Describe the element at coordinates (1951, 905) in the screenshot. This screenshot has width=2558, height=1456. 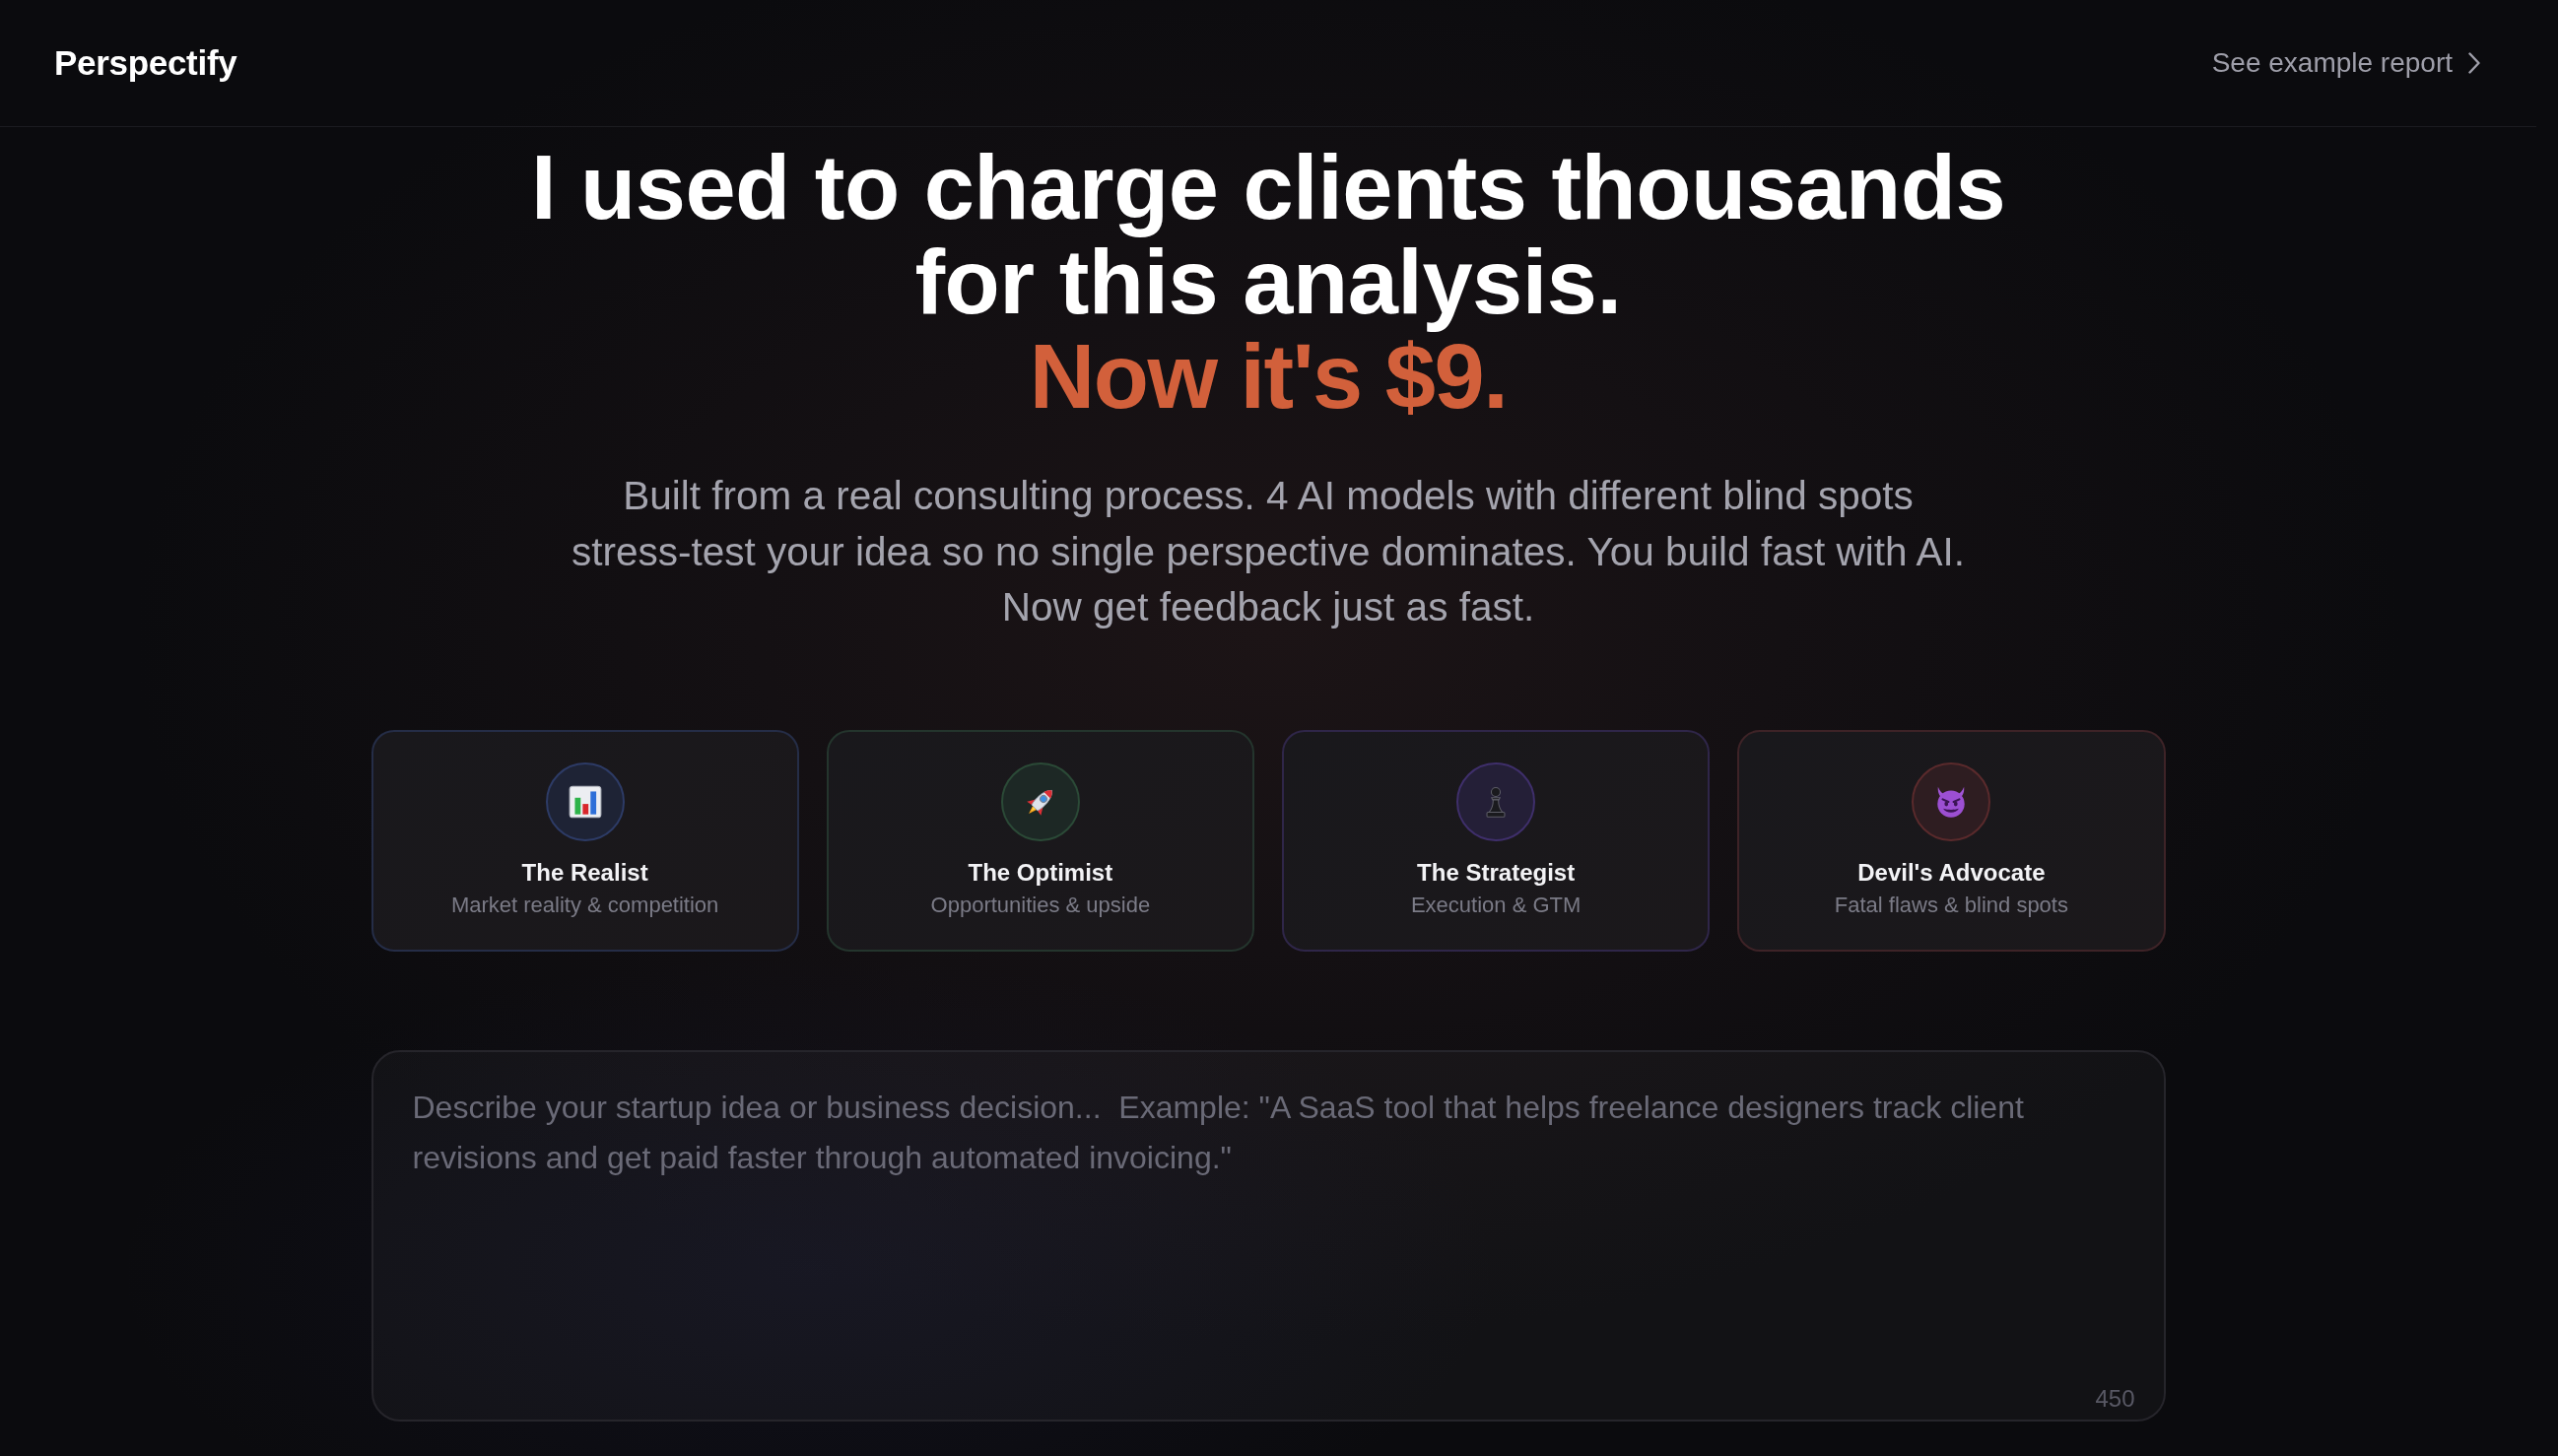
I see `persona-description: Fatal flaws & blind spots` at that location.